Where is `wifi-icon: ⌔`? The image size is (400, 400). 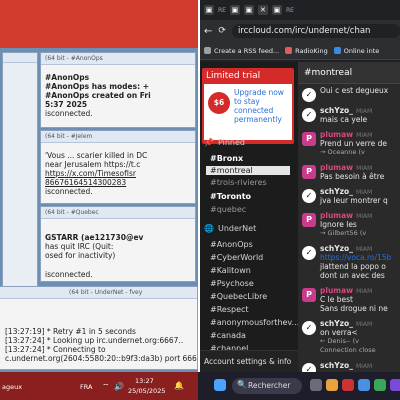 wifi-icon: ⌔ is located at coordinates (106, 387).